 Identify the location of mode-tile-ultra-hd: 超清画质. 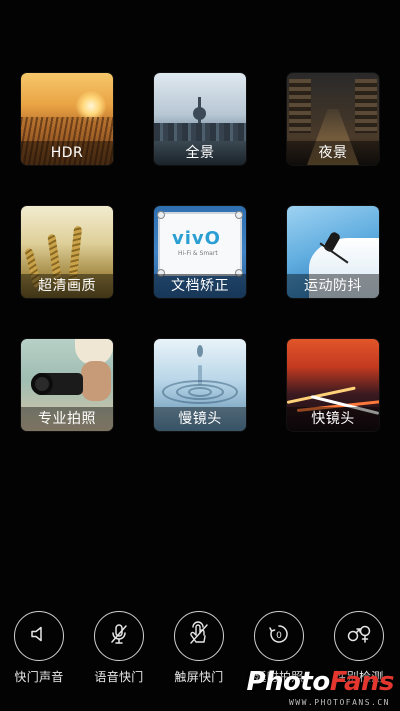
(67, 252).